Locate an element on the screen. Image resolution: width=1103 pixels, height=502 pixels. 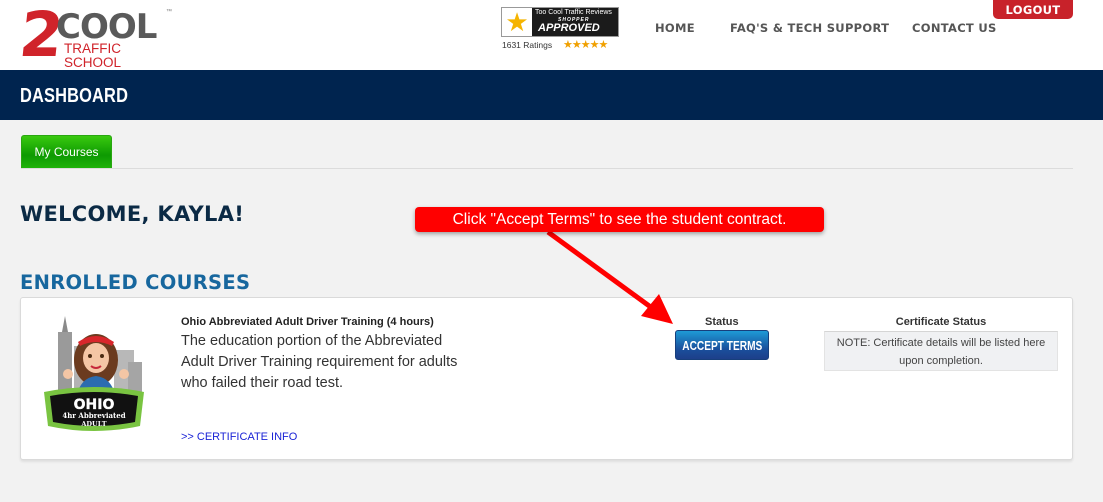
tab-divider is located at coordinates (547, 168).